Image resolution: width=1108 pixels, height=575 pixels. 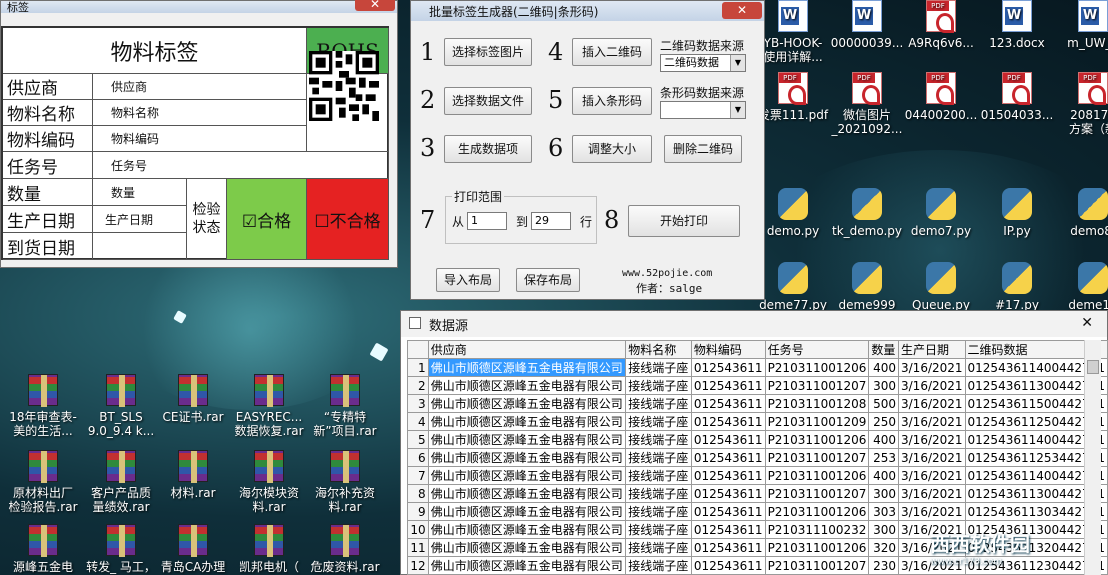 What do you see at coordinates (1080, 37) in the screenshot?
I see `desktop-icon: m_UW_Y` at bounding box center [1080, 37].